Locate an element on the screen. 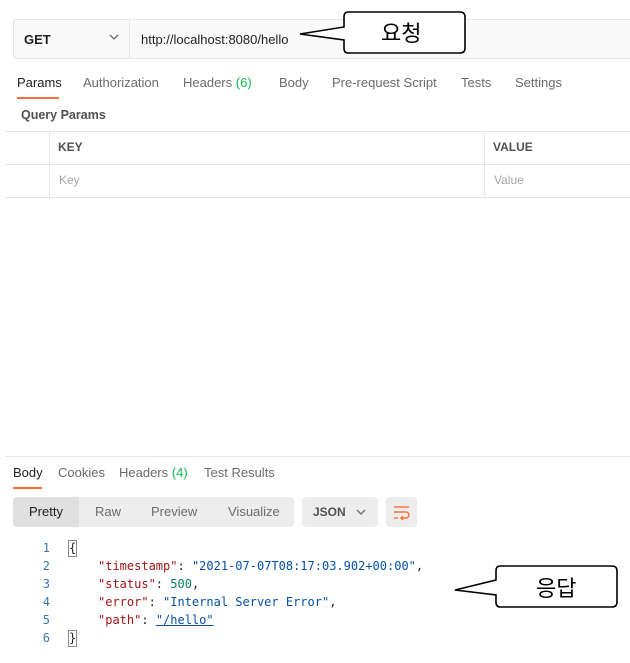  column-header-key: KEY is located at coordinates (70, 147).